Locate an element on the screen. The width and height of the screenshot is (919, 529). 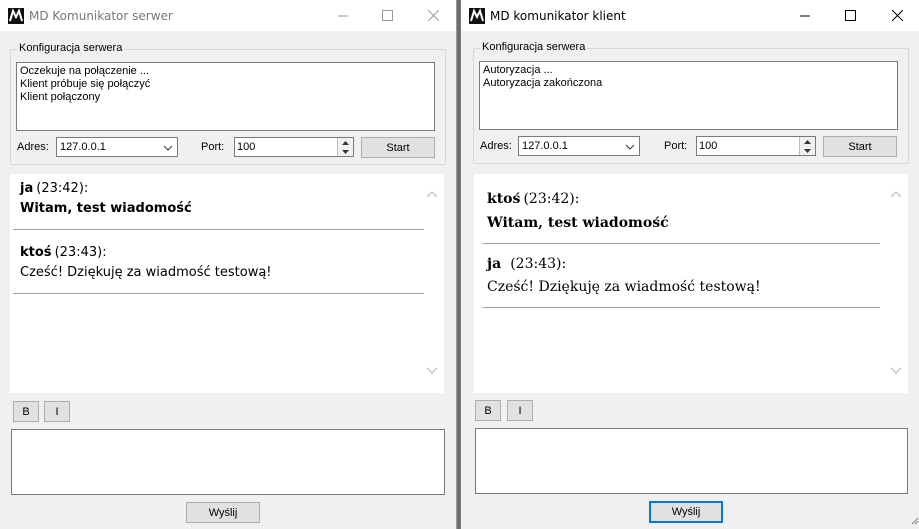
chat-message-header: ktoś (23:42): is located at coordinates (533, 199).